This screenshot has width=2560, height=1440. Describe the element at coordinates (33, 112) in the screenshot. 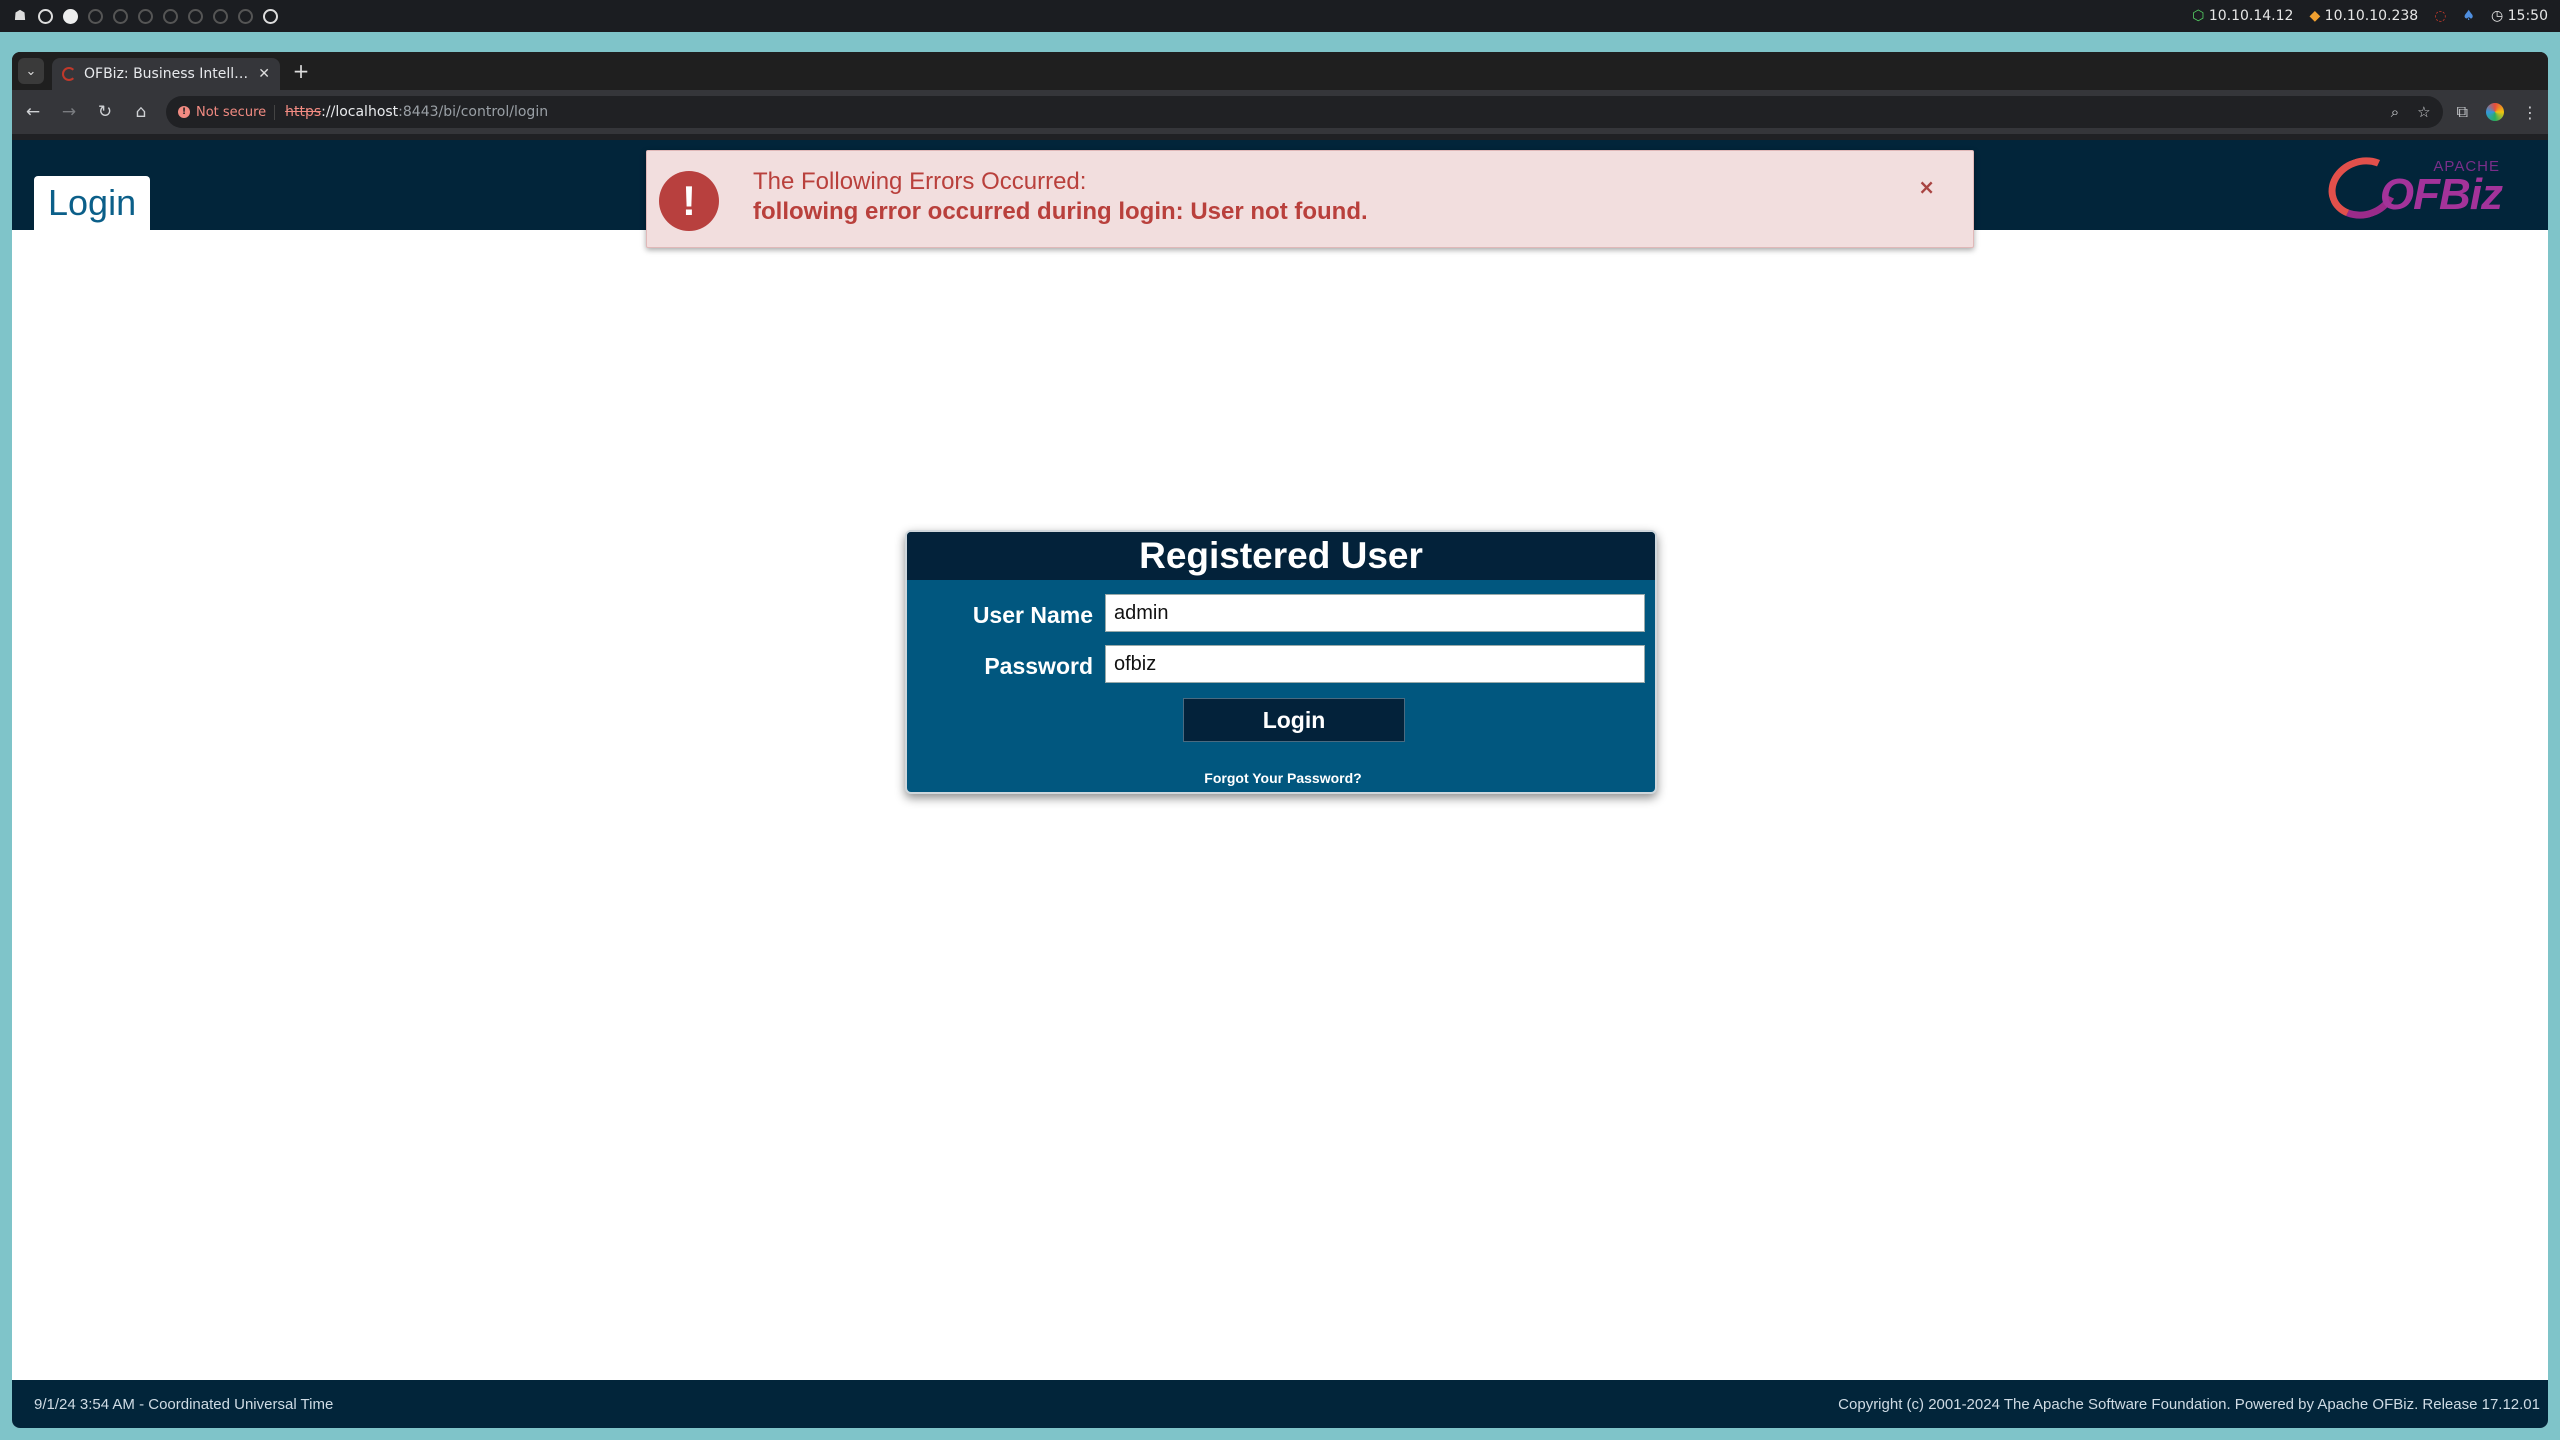

I see `back-icon: ←` at that location.